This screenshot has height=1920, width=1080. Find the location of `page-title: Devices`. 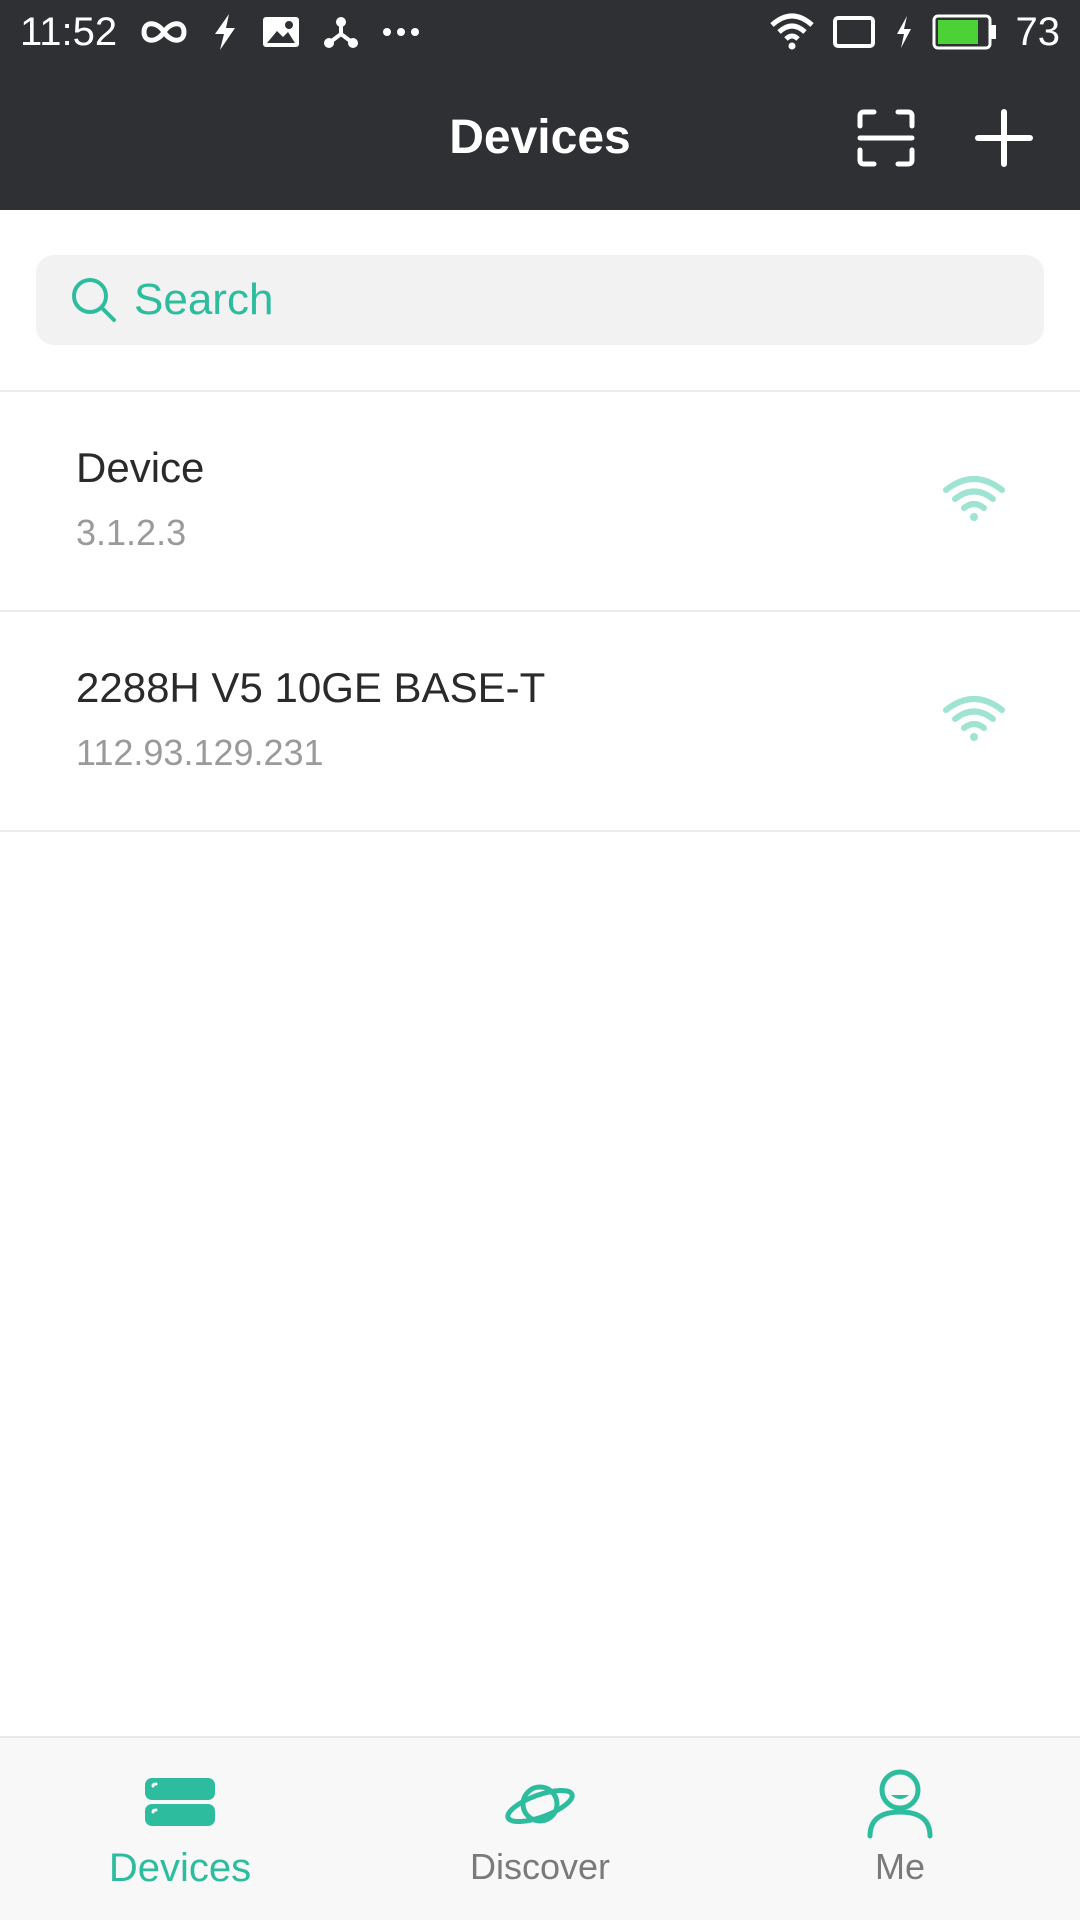

page-title: Devices is located at coordinates (540, 137).